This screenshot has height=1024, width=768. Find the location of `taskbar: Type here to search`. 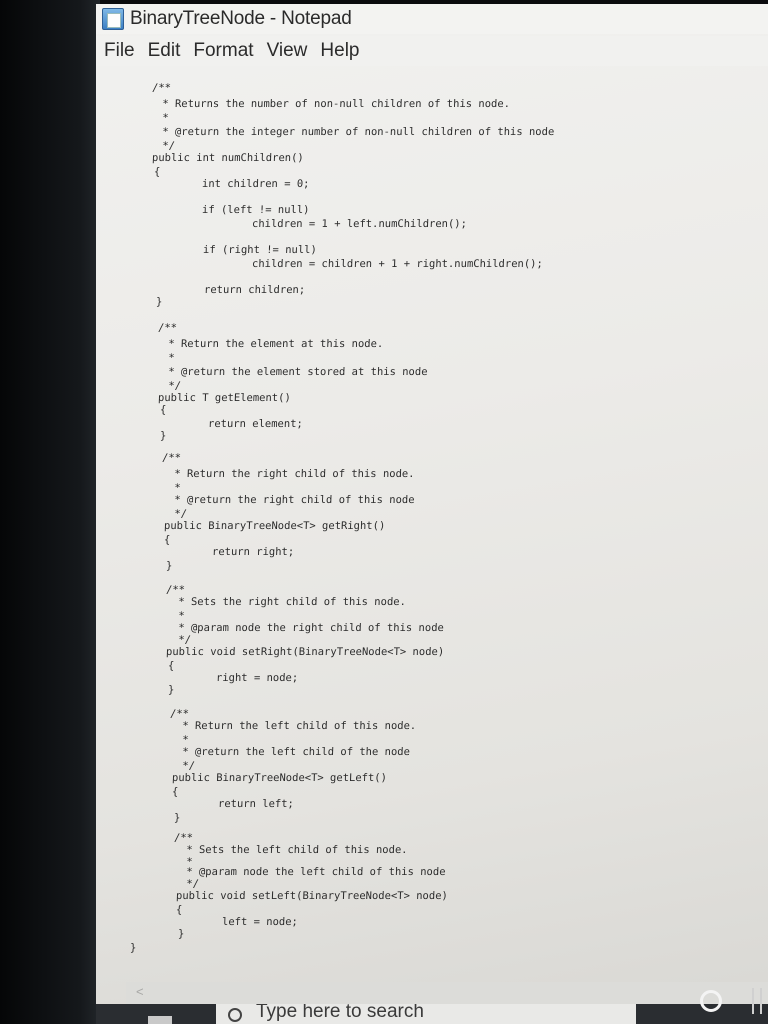

taskbar: Type here to search is located at coordinates (432, 1014).